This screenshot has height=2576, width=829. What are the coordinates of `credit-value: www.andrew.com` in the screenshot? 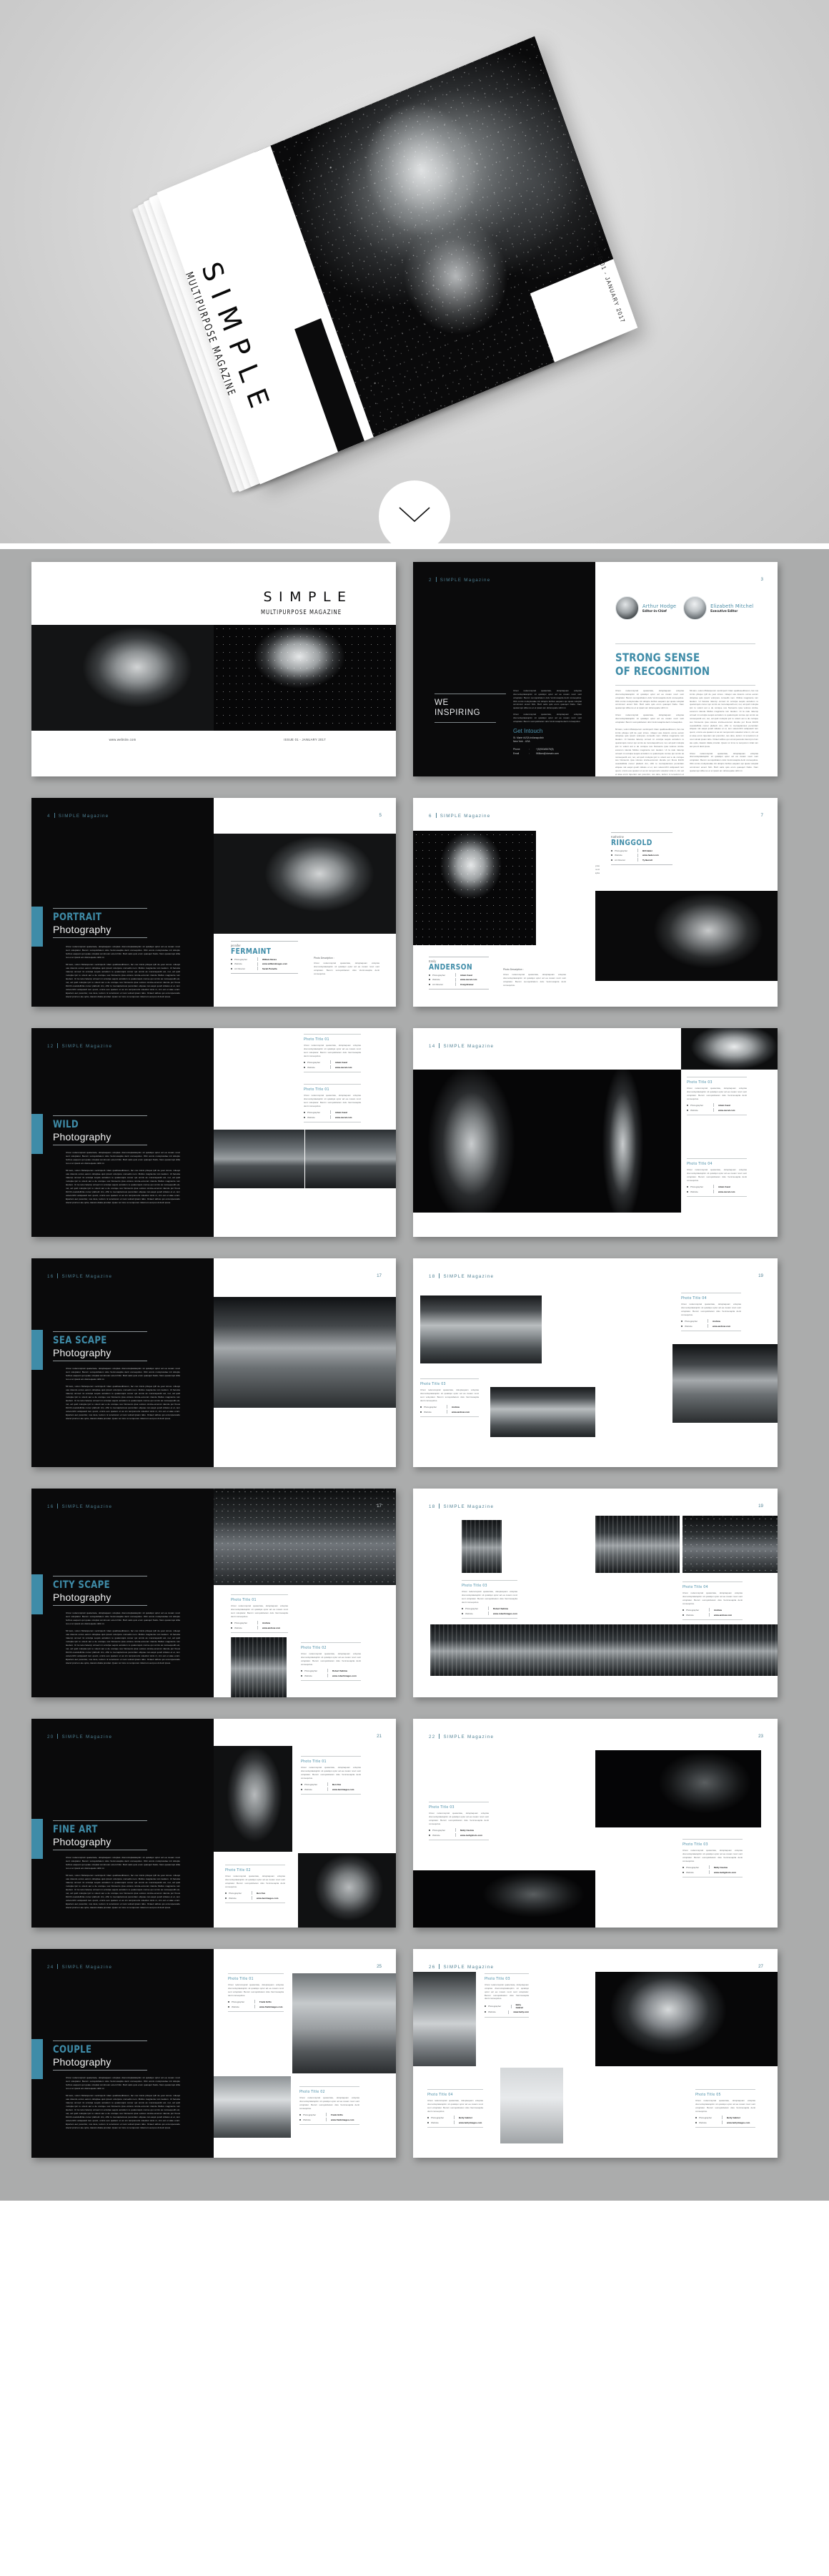 It's located at (722, 1326).